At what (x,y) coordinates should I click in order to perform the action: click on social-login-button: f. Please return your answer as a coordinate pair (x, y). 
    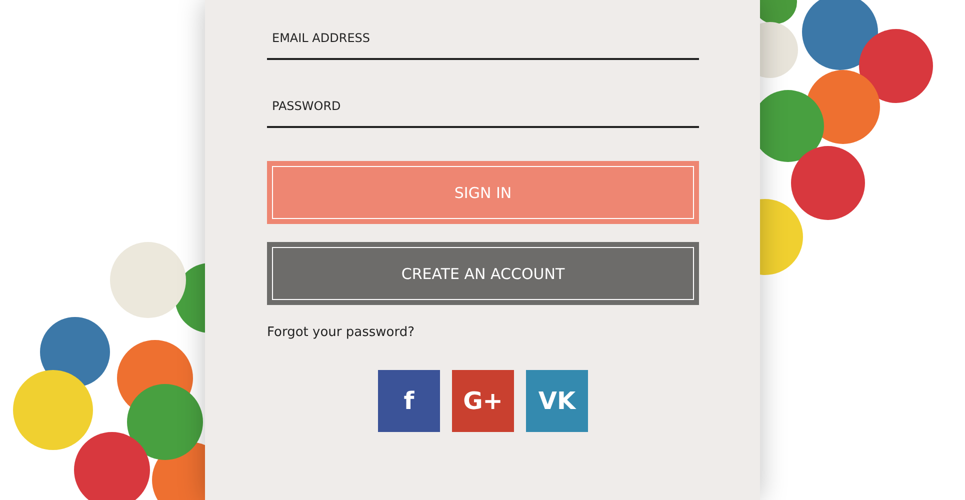
    Looking at the image, I should click on (409, 401).